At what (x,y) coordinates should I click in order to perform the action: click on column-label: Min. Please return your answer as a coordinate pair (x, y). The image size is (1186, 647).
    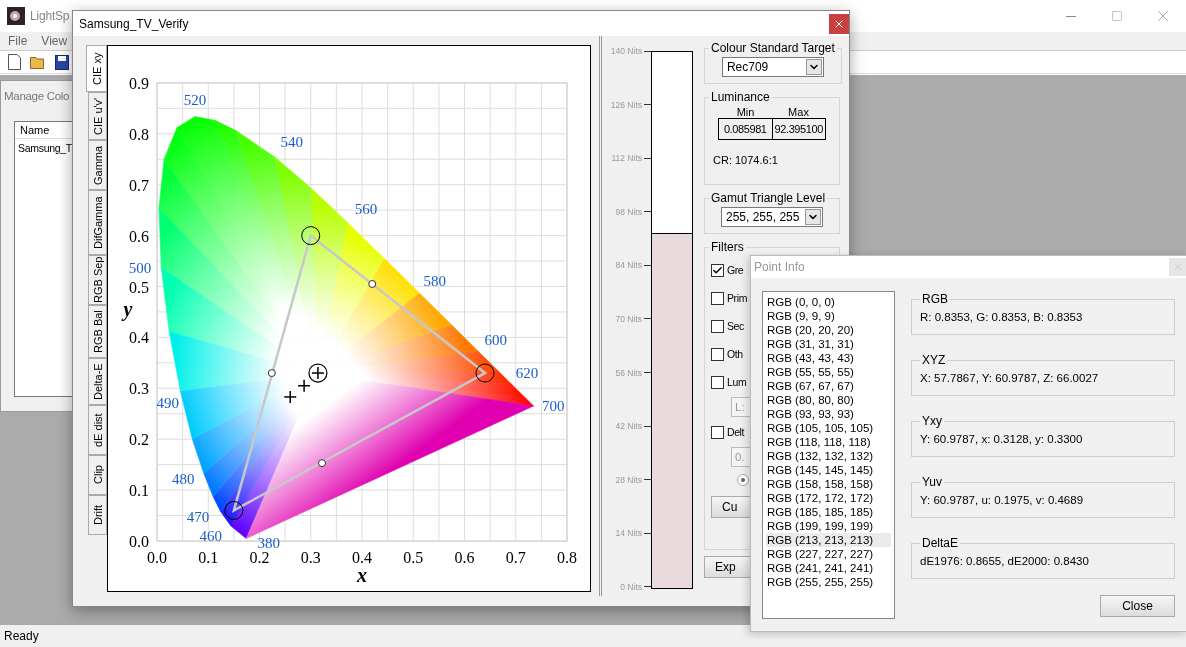
    Looking at the image, I should click on (745, 112).